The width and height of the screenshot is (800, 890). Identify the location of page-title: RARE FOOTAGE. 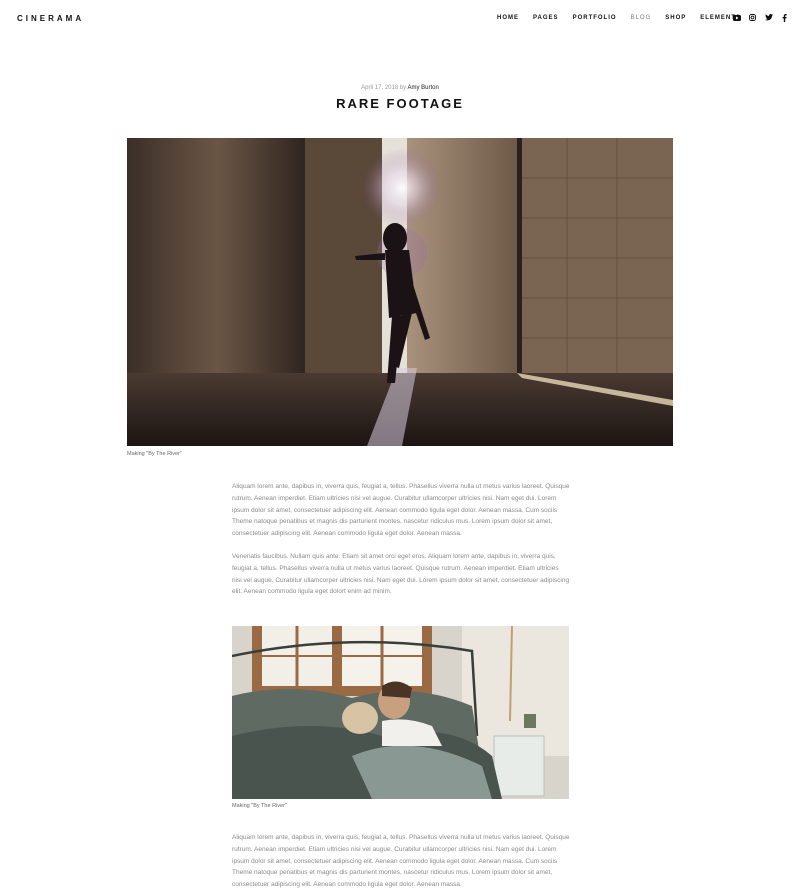
(400, 103).